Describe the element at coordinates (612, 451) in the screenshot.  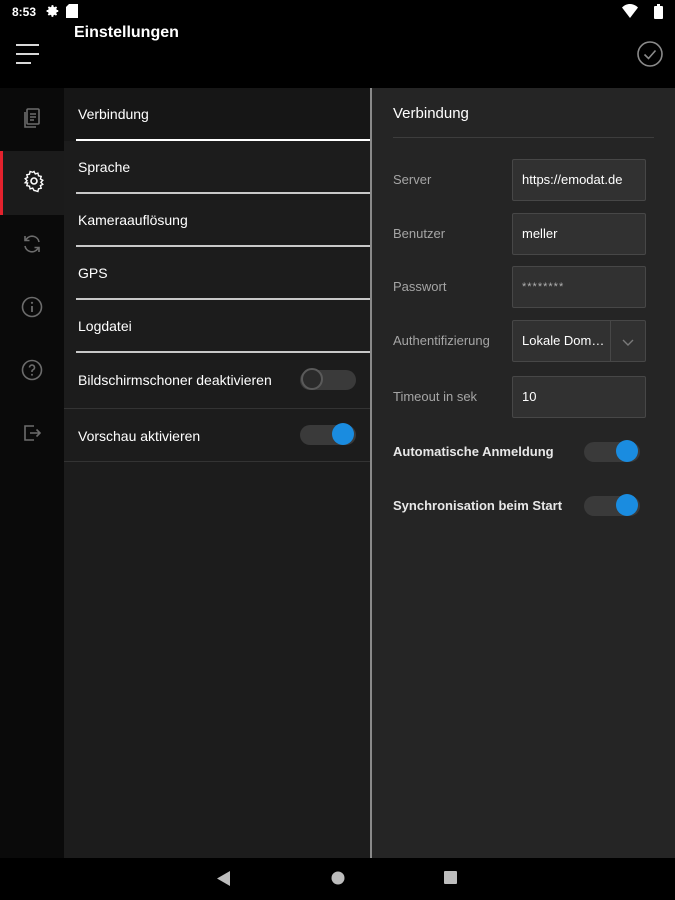
I see `auto-login-toggle` at that location.